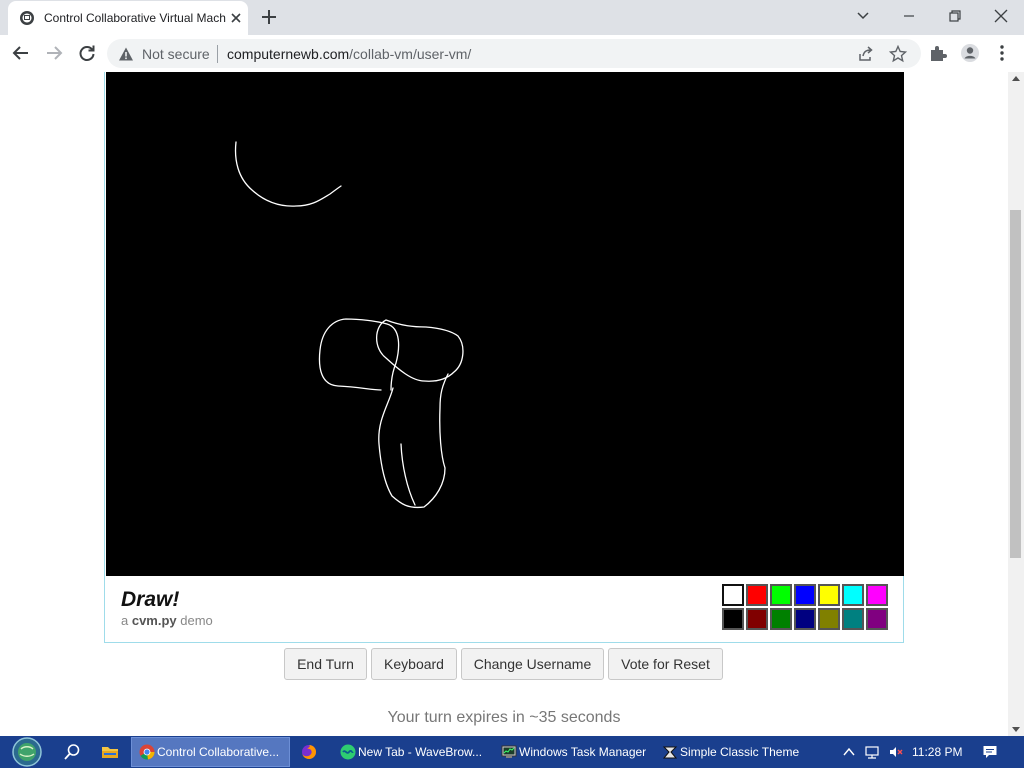 The image size is (1024, 768). I want to click on subtitle-suffix: demo, so click(194, 620).